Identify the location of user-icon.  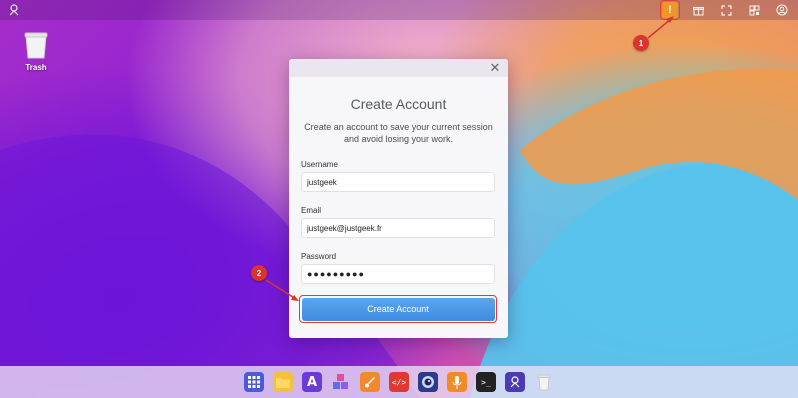
(782, 10).